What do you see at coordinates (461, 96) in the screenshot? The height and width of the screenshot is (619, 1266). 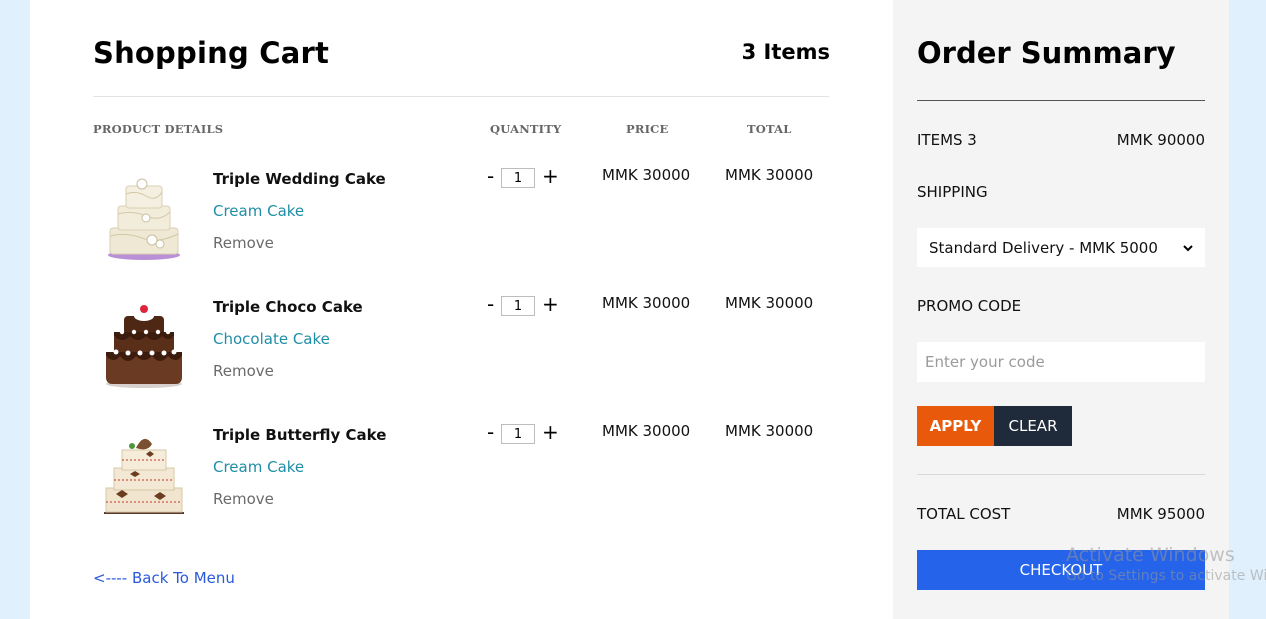 I see `cart-divider` at bounding box center [461, 96].